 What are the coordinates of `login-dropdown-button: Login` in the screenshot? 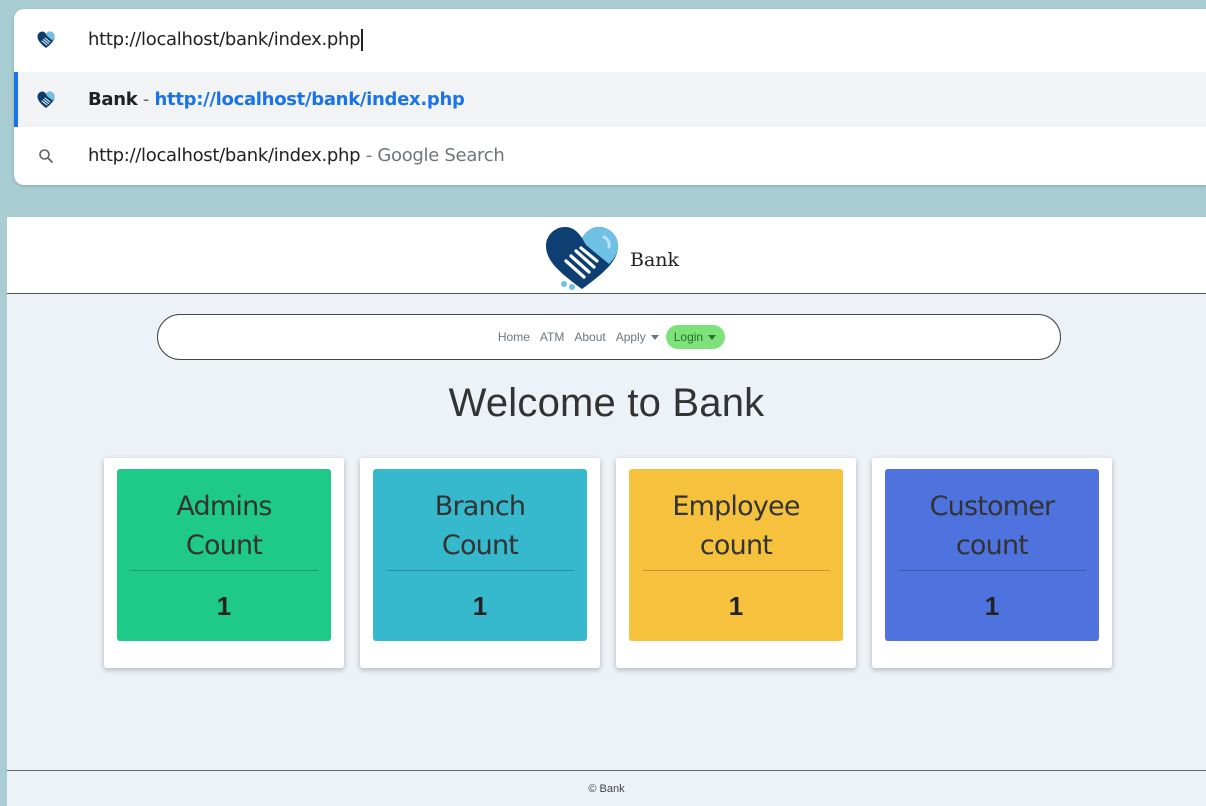 It's located at (695, 337).